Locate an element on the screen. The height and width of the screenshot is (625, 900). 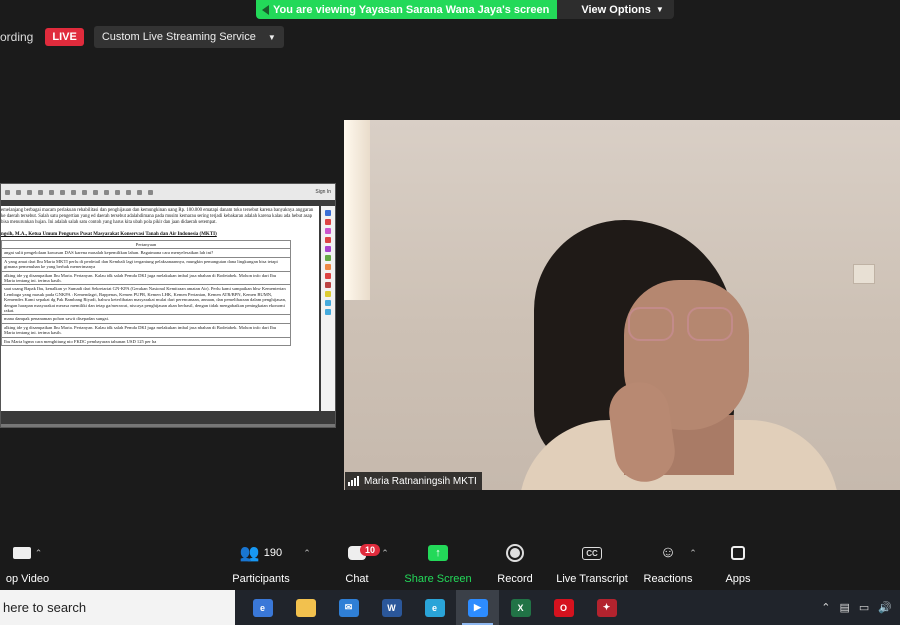
taskbar-app-mail: ✉ is located at coordinates (348, 607).